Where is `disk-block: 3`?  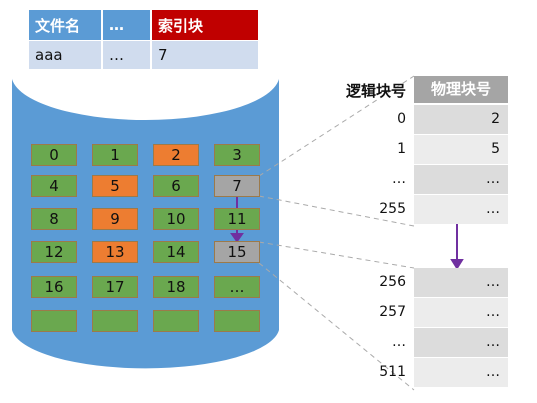 disk-block: 3 is located at coordinates (237, 155).